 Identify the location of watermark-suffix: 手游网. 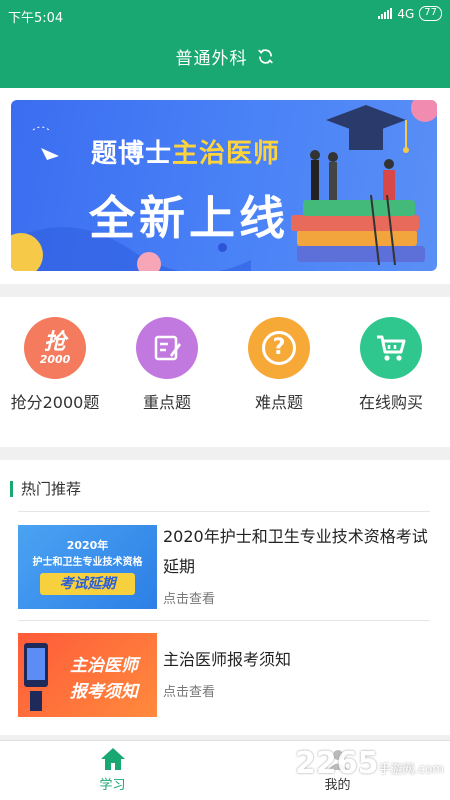
(396, 769).